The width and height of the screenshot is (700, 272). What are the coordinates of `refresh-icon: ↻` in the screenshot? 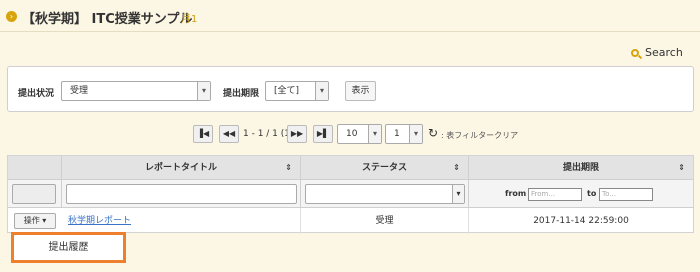 It's located at (433, 133).